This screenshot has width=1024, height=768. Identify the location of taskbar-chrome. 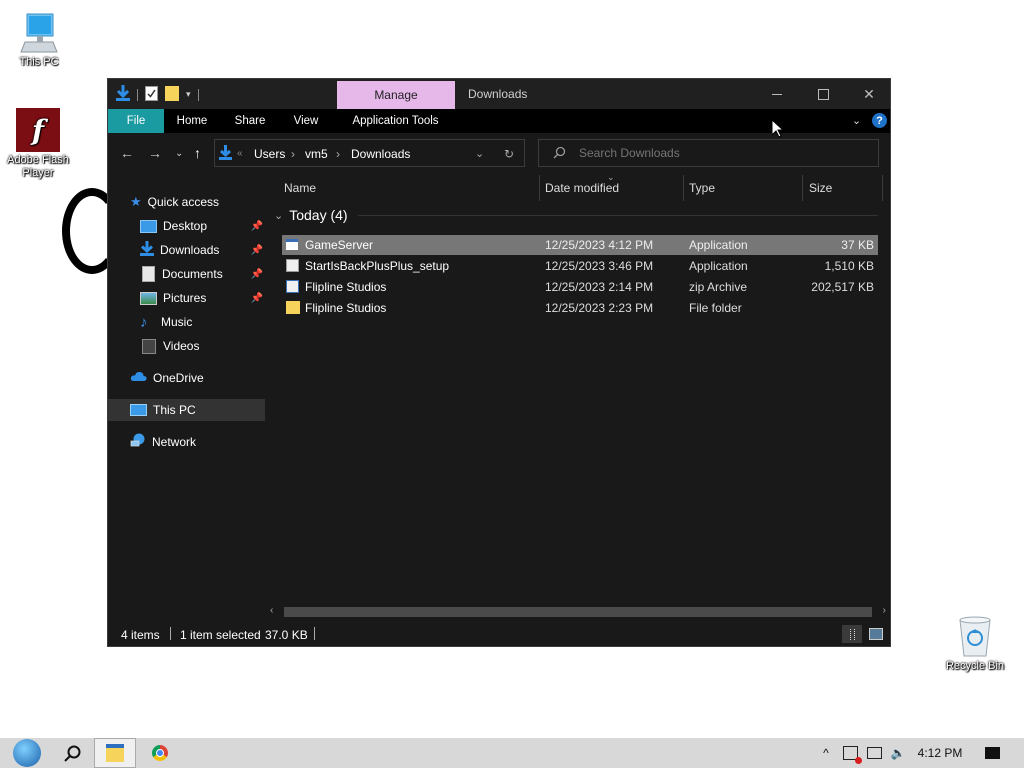
(160, 753).